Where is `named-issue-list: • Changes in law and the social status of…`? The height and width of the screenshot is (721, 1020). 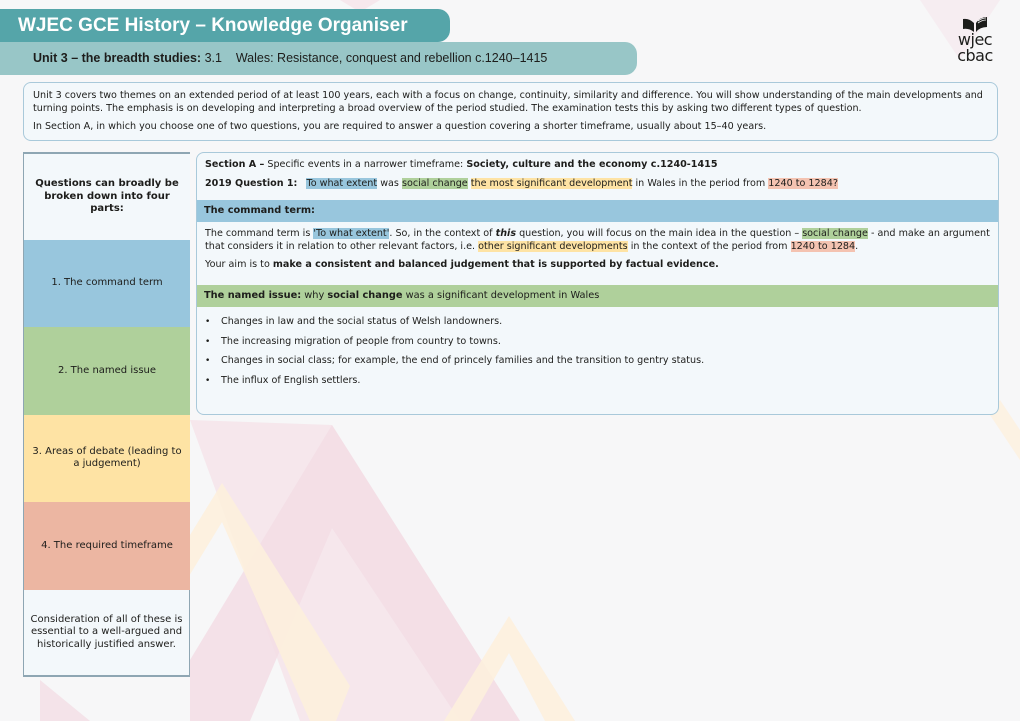
named-issue-list: • Changes in law and the social status of… is located at coordinates (597, 347).